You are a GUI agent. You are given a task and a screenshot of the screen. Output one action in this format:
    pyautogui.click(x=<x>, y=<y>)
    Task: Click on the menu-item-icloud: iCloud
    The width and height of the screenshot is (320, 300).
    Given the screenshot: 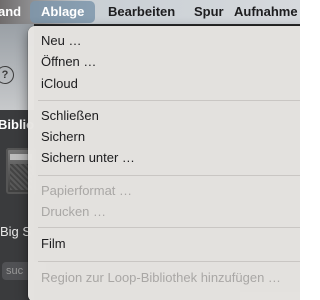 What is the action you would take?
    pyautogui.click(x=59, y=84)
    